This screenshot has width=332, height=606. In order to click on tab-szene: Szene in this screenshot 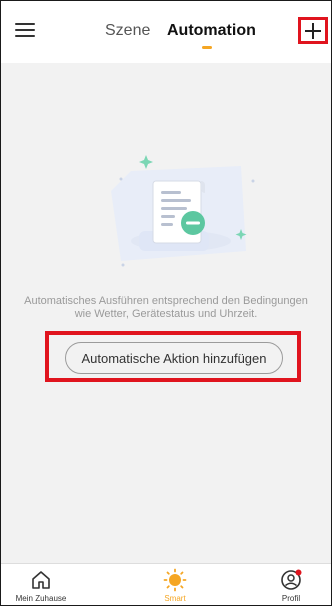, I will do `click(127, 31)`.